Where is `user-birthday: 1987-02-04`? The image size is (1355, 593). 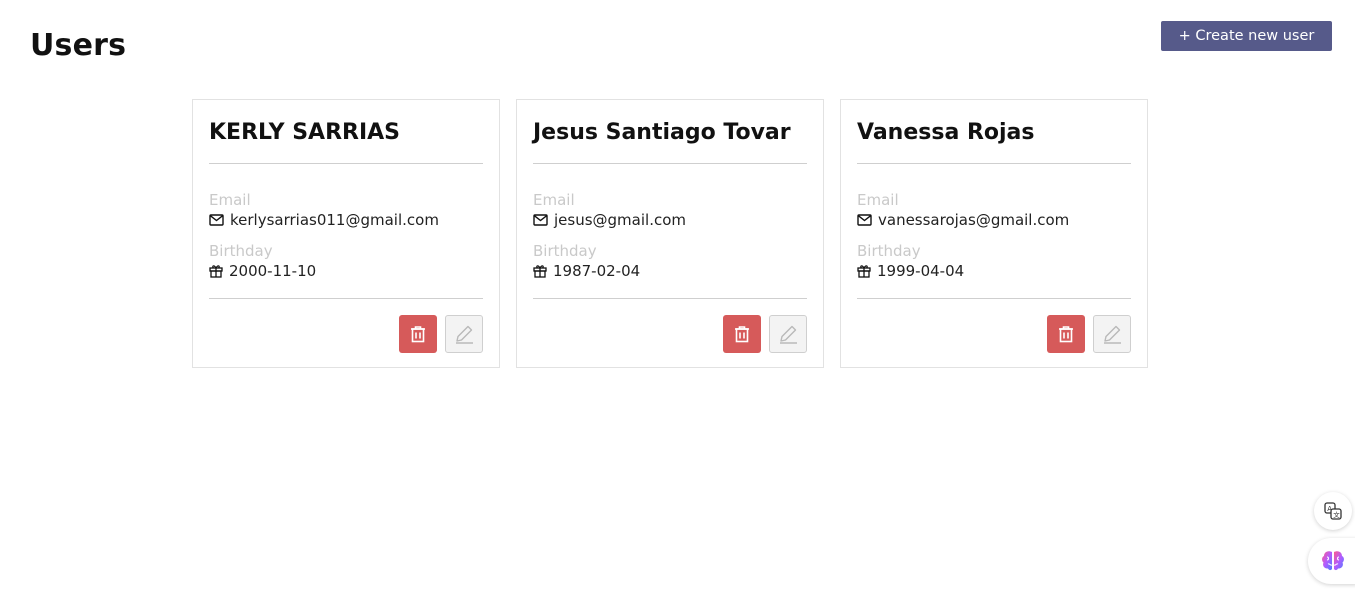
user-birthday: 1987-02-04 is located at coordinates (597, 271).